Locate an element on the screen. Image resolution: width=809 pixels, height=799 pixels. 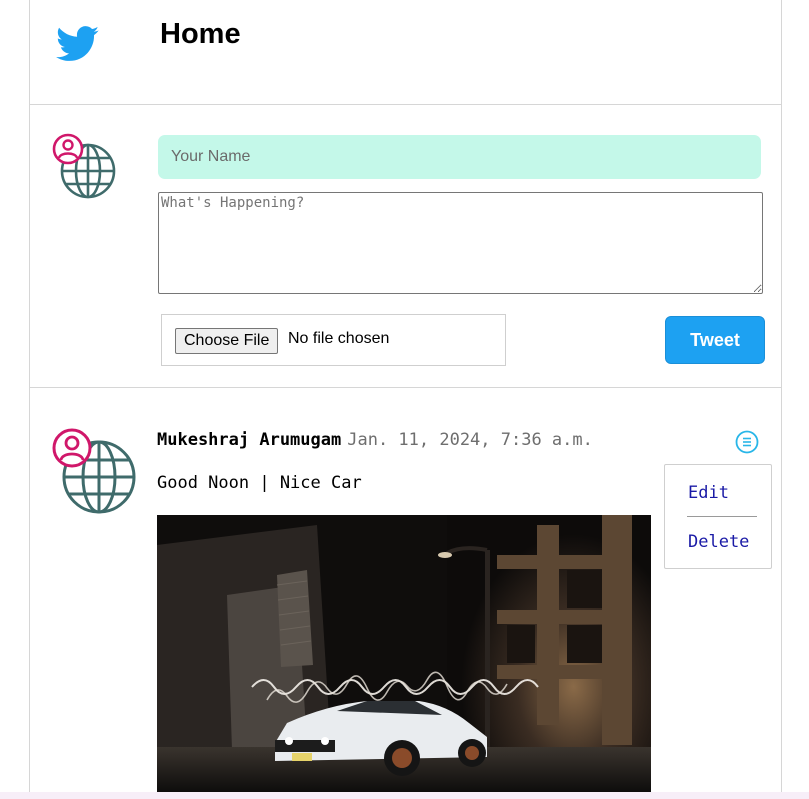
post-timestamp: Jan. 11, 2024, 7:36 a.m. is located at coordinates (470, 440).